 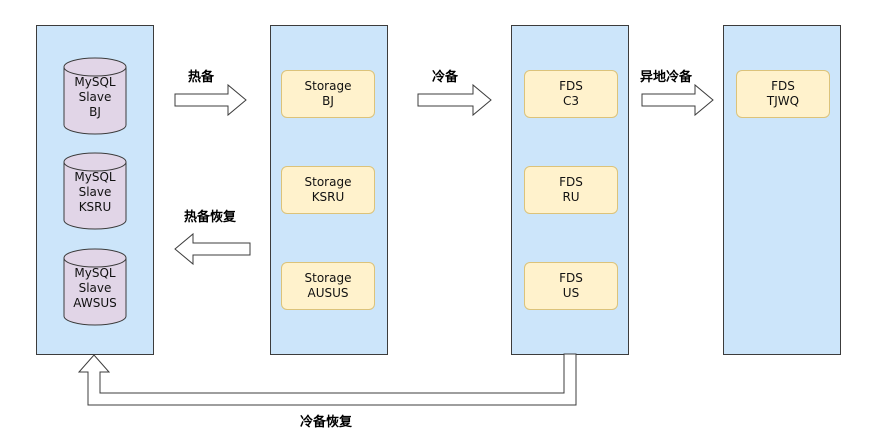 I want to click on fds-c3-node: FDS C3, so click(x=571, y=94).